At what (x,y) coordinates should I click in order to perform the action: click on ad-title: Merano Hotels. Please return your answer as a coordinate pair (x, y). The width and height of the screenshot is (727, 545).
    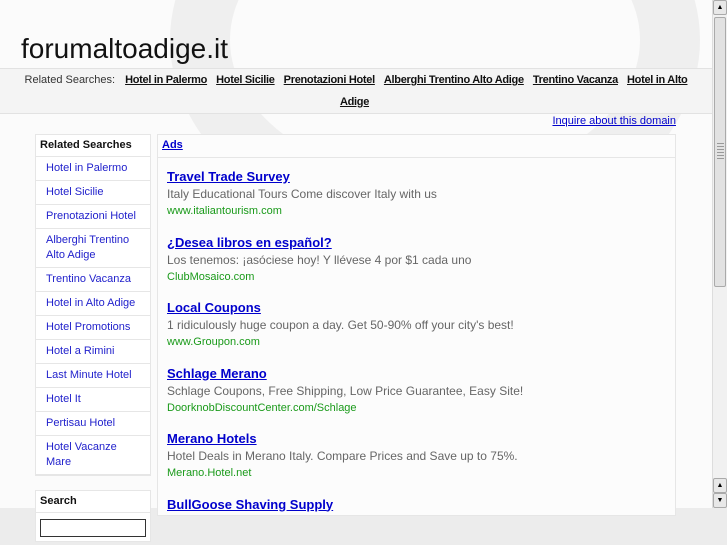
    Looking at the image, I should click on (416, 439).